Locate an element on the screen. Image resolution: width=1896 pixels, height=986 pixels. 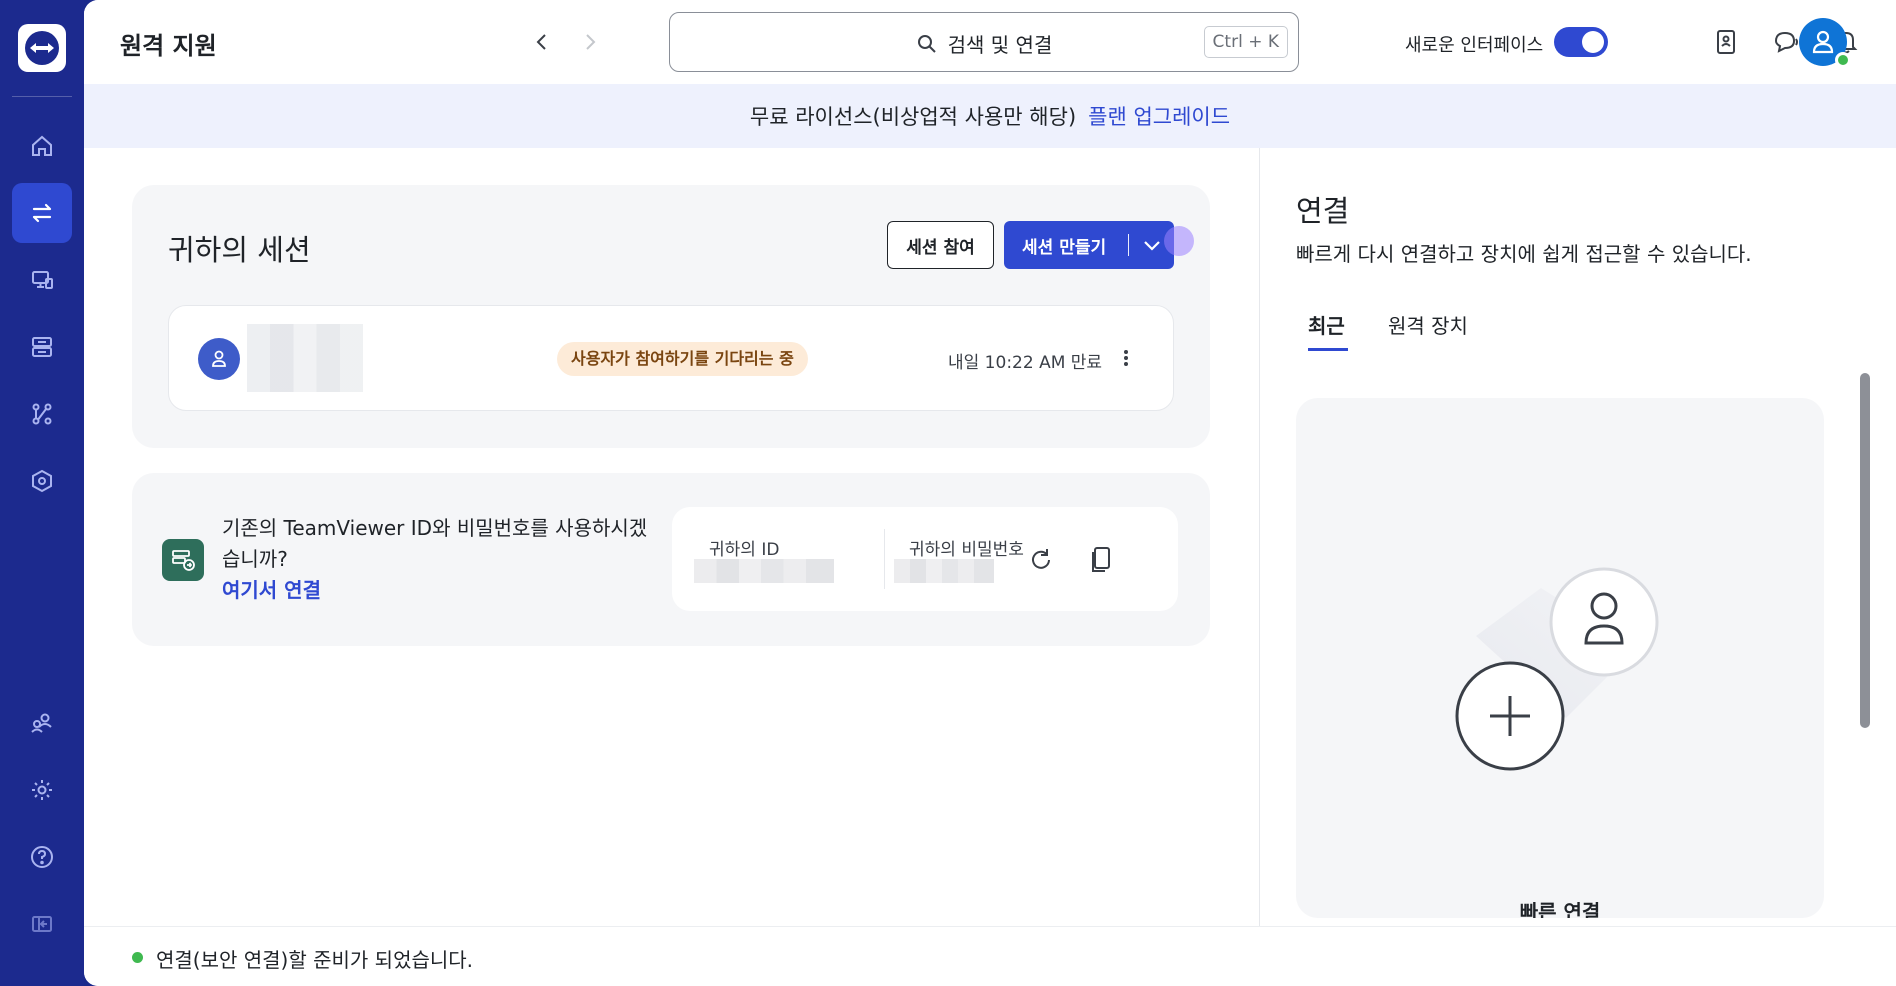
gear-icon is located at coordinates (42, 790).